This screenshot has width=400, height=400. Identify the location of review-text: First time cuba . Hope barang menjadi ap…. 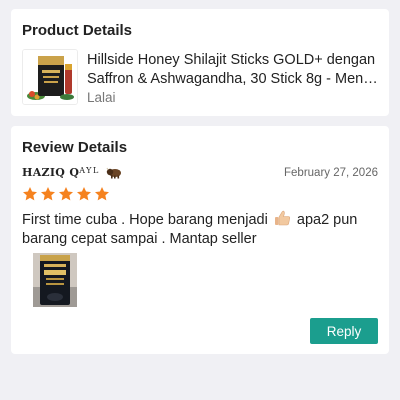
(200, 229).